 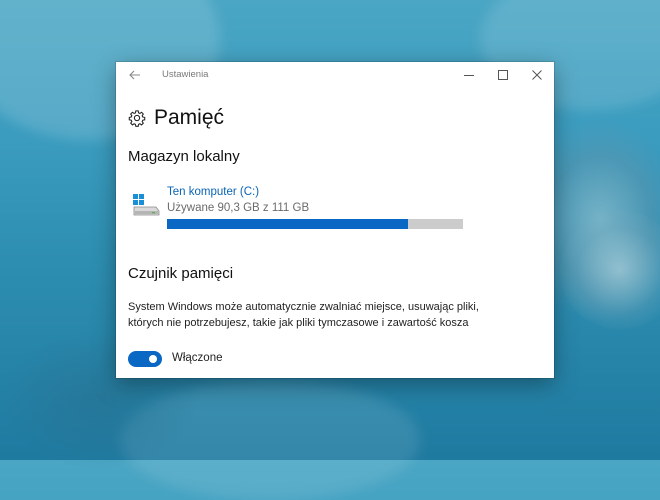 I want to click on close-button, so click(x=537, y=75).